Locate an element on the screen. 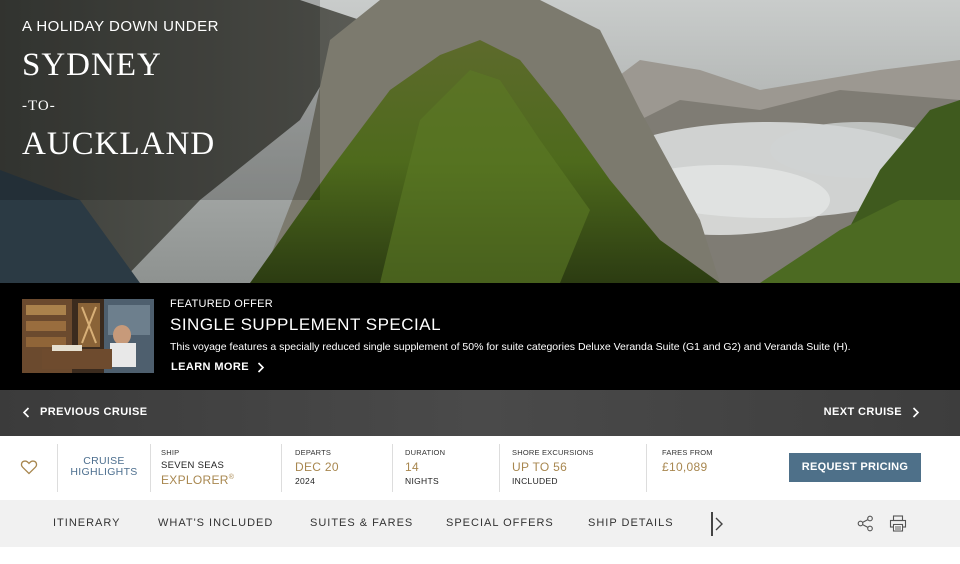 Image resolution: width=960 pixels, height=564 pixels. duration-unit: NIGHTS is located at coordinates (422, 481).